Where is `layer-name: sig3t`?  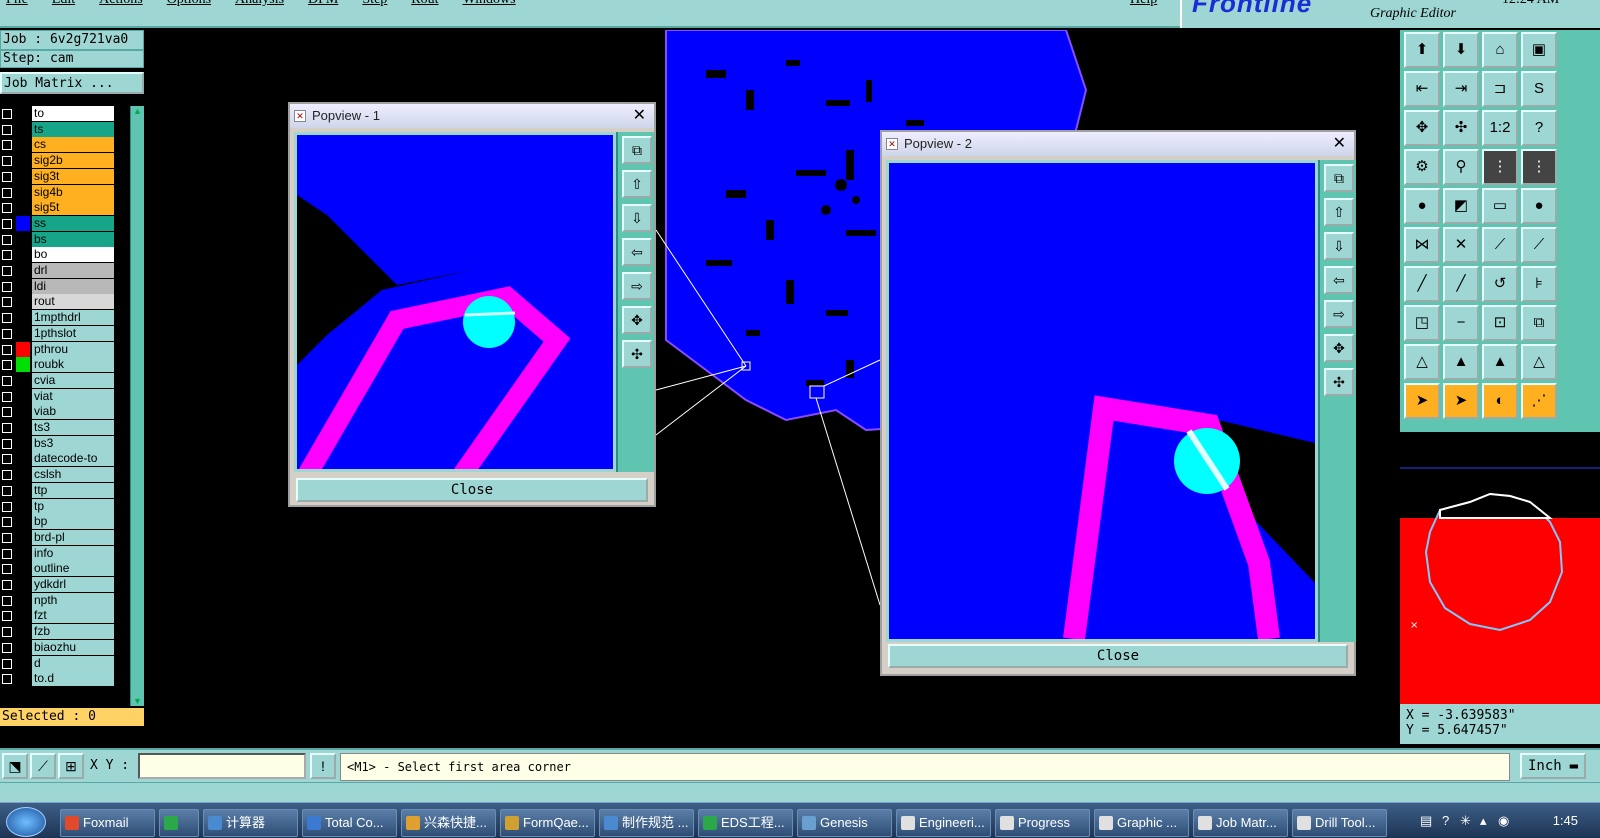
layer-name: sig3t is located at coordinates (73, 176).